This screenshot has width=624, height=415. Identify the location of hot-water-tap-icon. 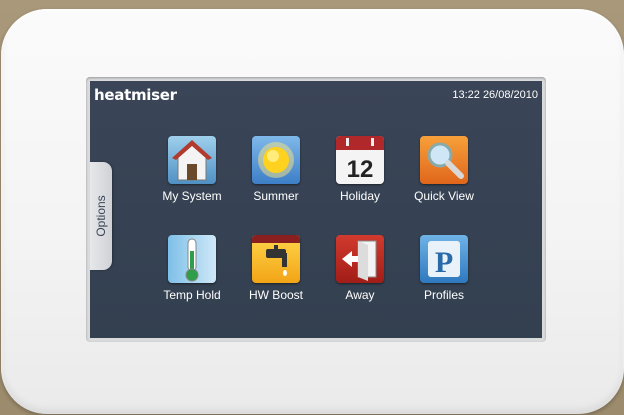
(276, 259).